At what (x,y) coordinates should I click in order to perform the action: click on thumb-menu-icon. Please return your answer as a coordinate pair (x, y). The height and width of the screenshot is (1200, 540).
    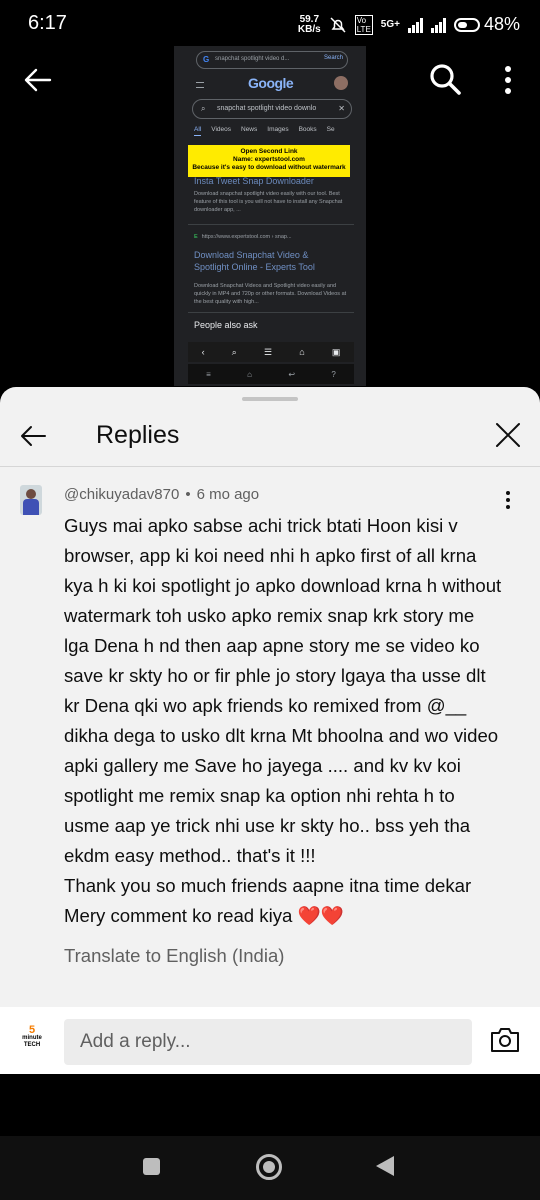
    Looking at the image, I should click on (200, 85).